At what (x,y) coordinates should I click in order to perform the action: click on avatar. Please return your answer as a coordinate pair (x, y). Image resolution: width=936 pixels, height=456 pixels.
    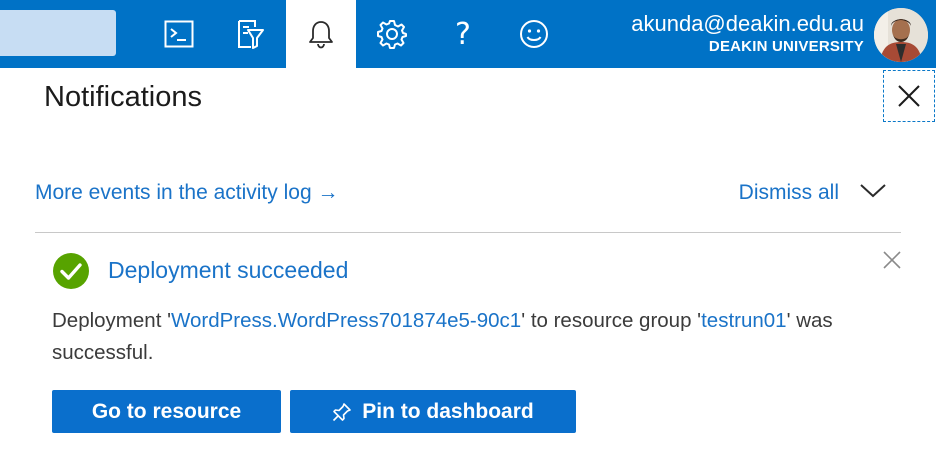
    Looking at the image, I should click on (901, 35).